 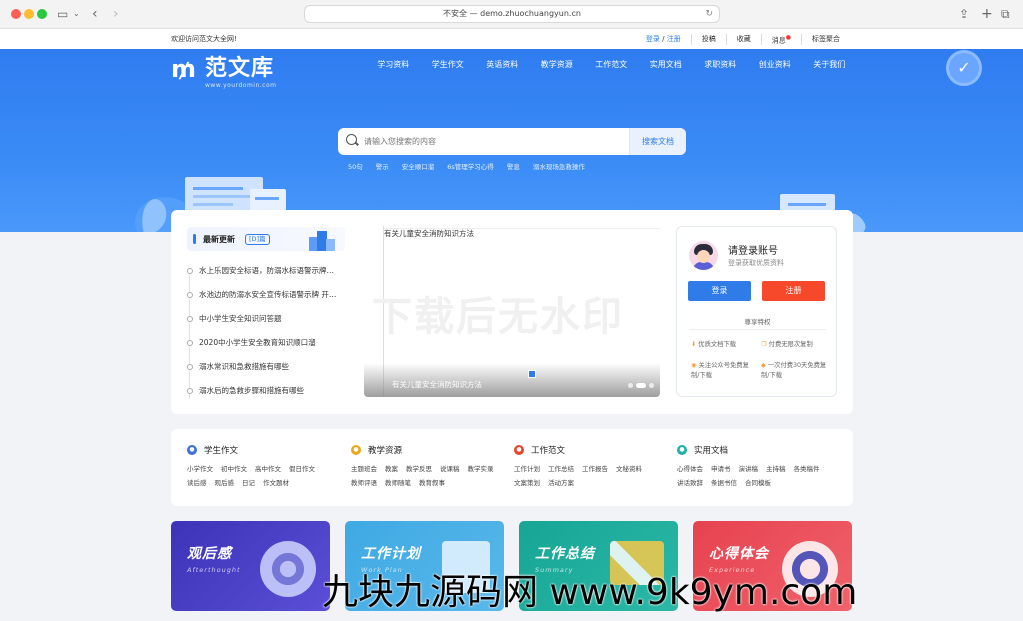 What do you see at coordinates (690, 483) in the screenshot?
I see `category-link: 讲话致辞` at bounding box center [690, 483].